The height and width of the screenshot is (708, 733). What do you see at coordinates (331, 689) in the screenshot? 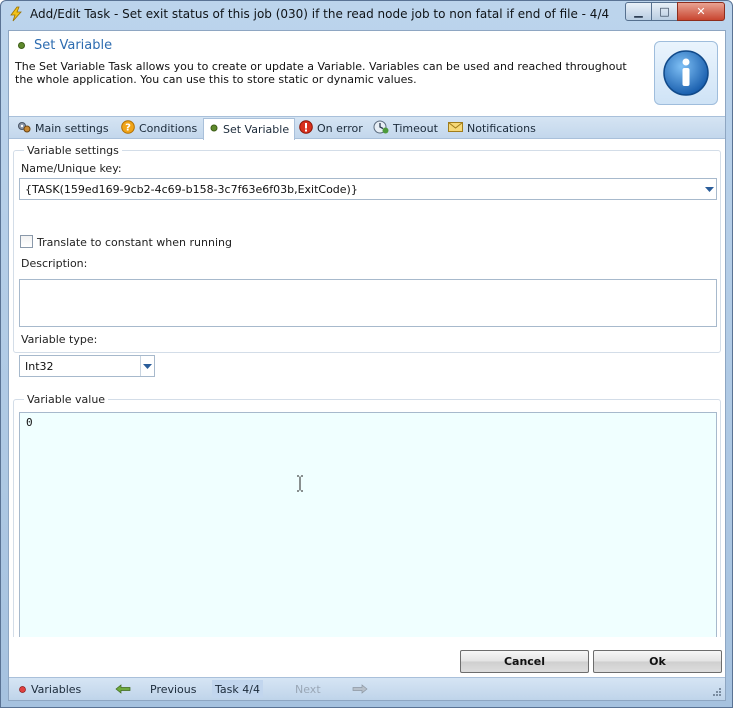
I see `next-button: Next` at bounding box center [331, 689].